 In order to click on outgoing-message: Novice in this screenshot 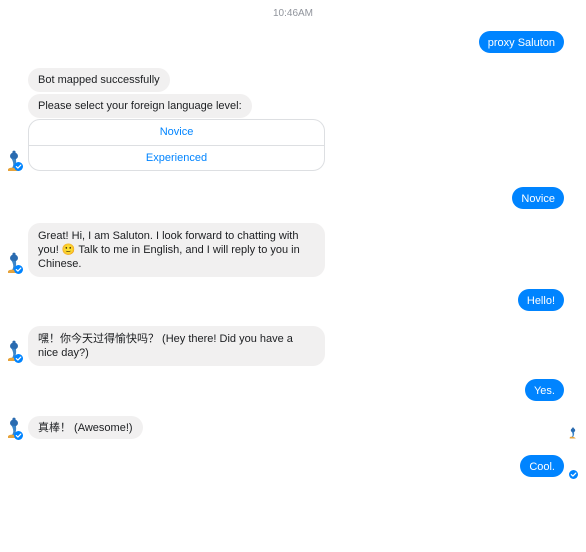, I will do `click(538, 198)`.